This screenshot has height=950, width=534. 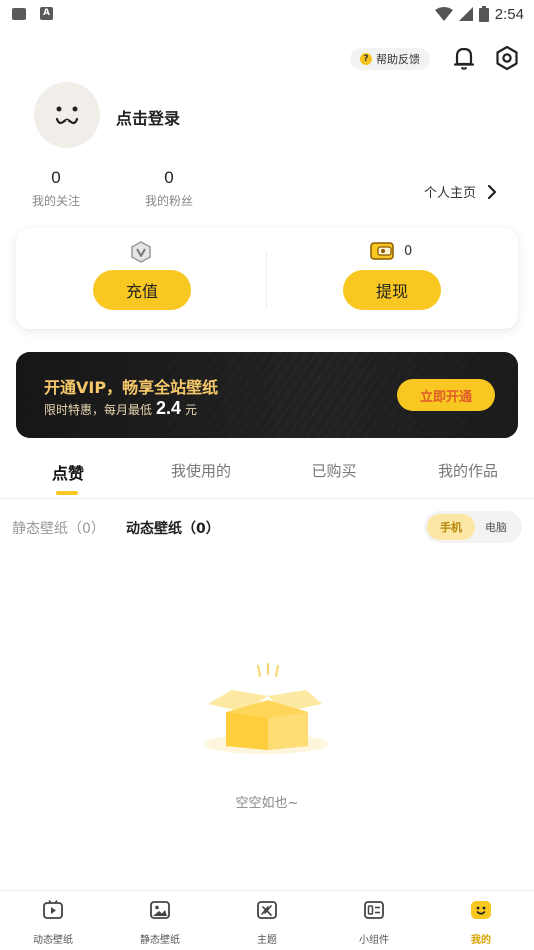 What do you see at coordinates (169, 188) in the screenshot?
I see `followers-stat: 0 我的粉丝` at bounding box center [169, 188].